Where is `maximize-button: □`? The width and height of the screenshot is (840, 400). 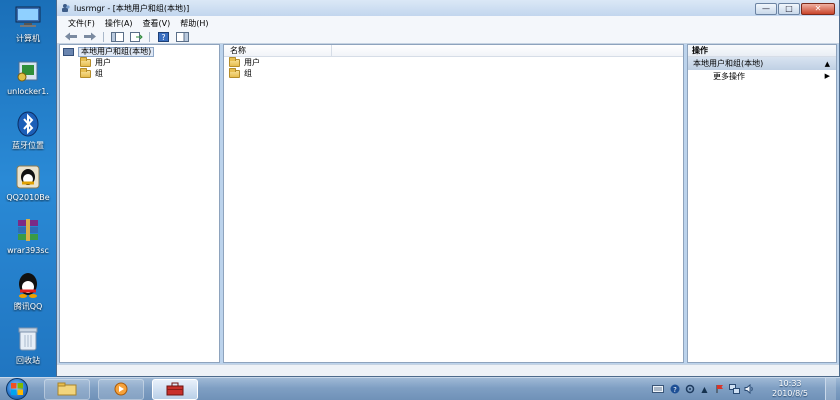
maximize-button: □ is located at coordinates (789, 8).